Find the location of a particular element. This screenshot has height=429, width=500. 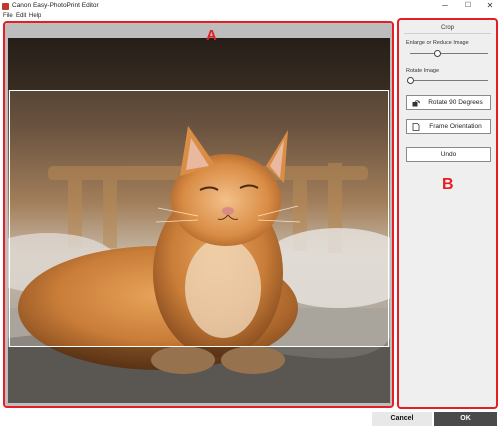

maximize-button: ☐ is located at coordinates (468, 6).